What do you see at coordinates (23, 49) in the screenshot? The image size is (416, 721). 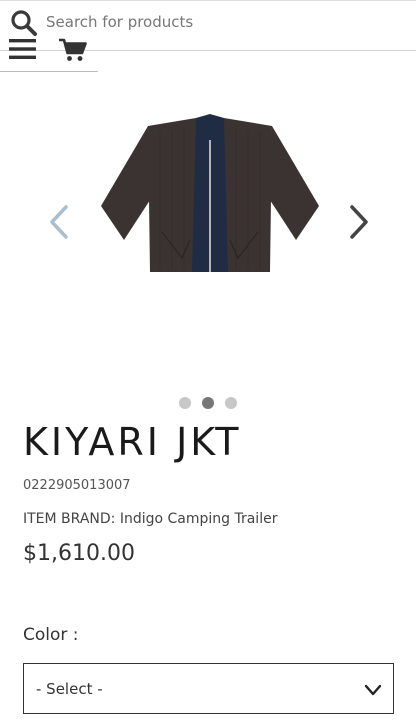 I see `hamburger-menu-icon` at bounding box center [23, 49].